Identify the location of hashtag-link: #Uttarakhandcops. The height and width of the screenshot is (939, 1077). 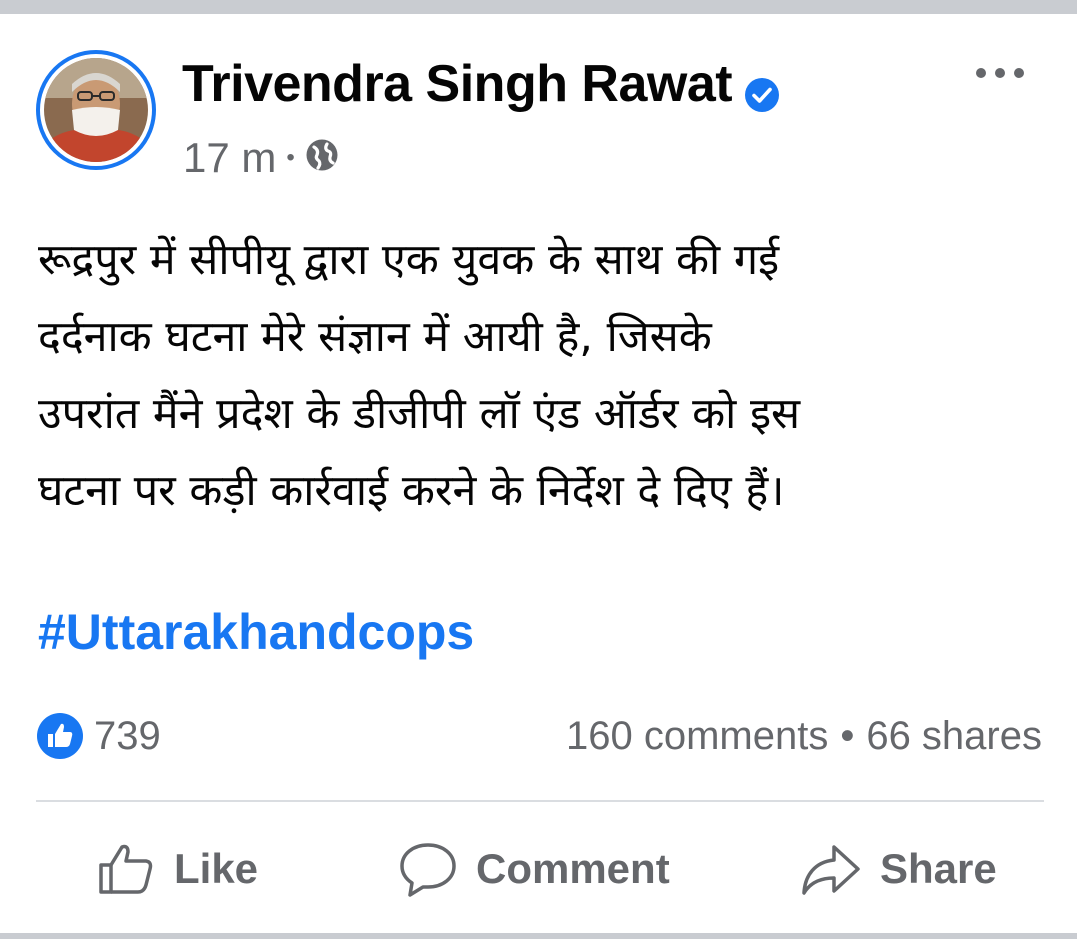
(256, 632).